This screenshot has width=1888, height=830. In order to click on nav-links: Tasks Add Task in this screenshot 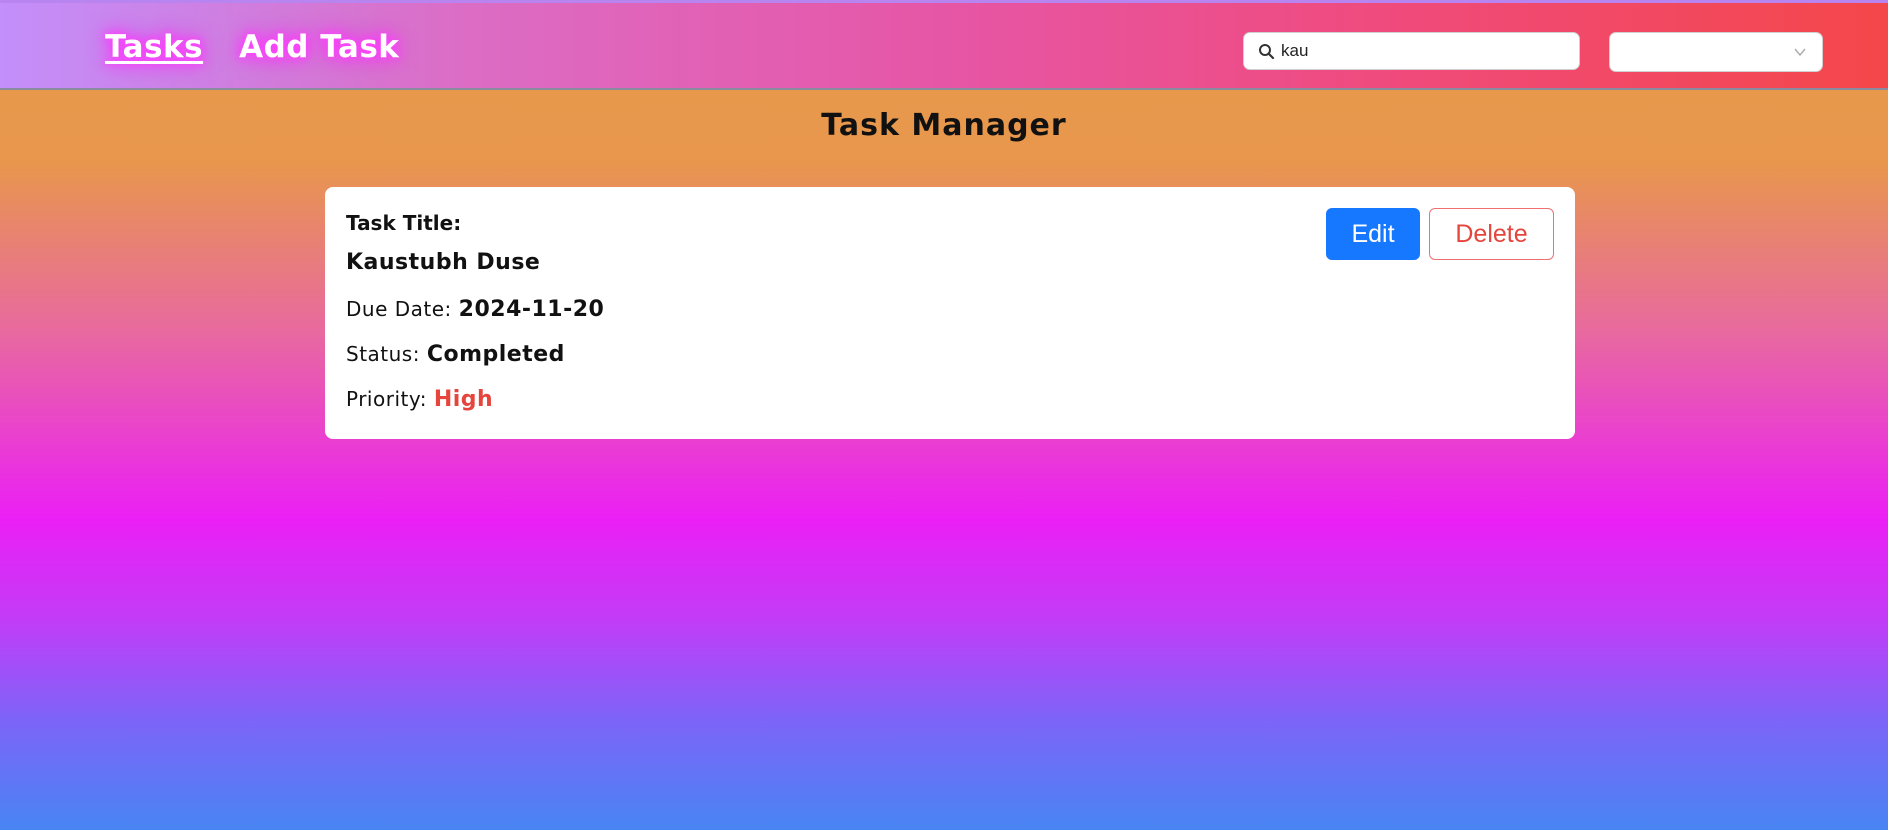, I will do `click(252, 47)`.